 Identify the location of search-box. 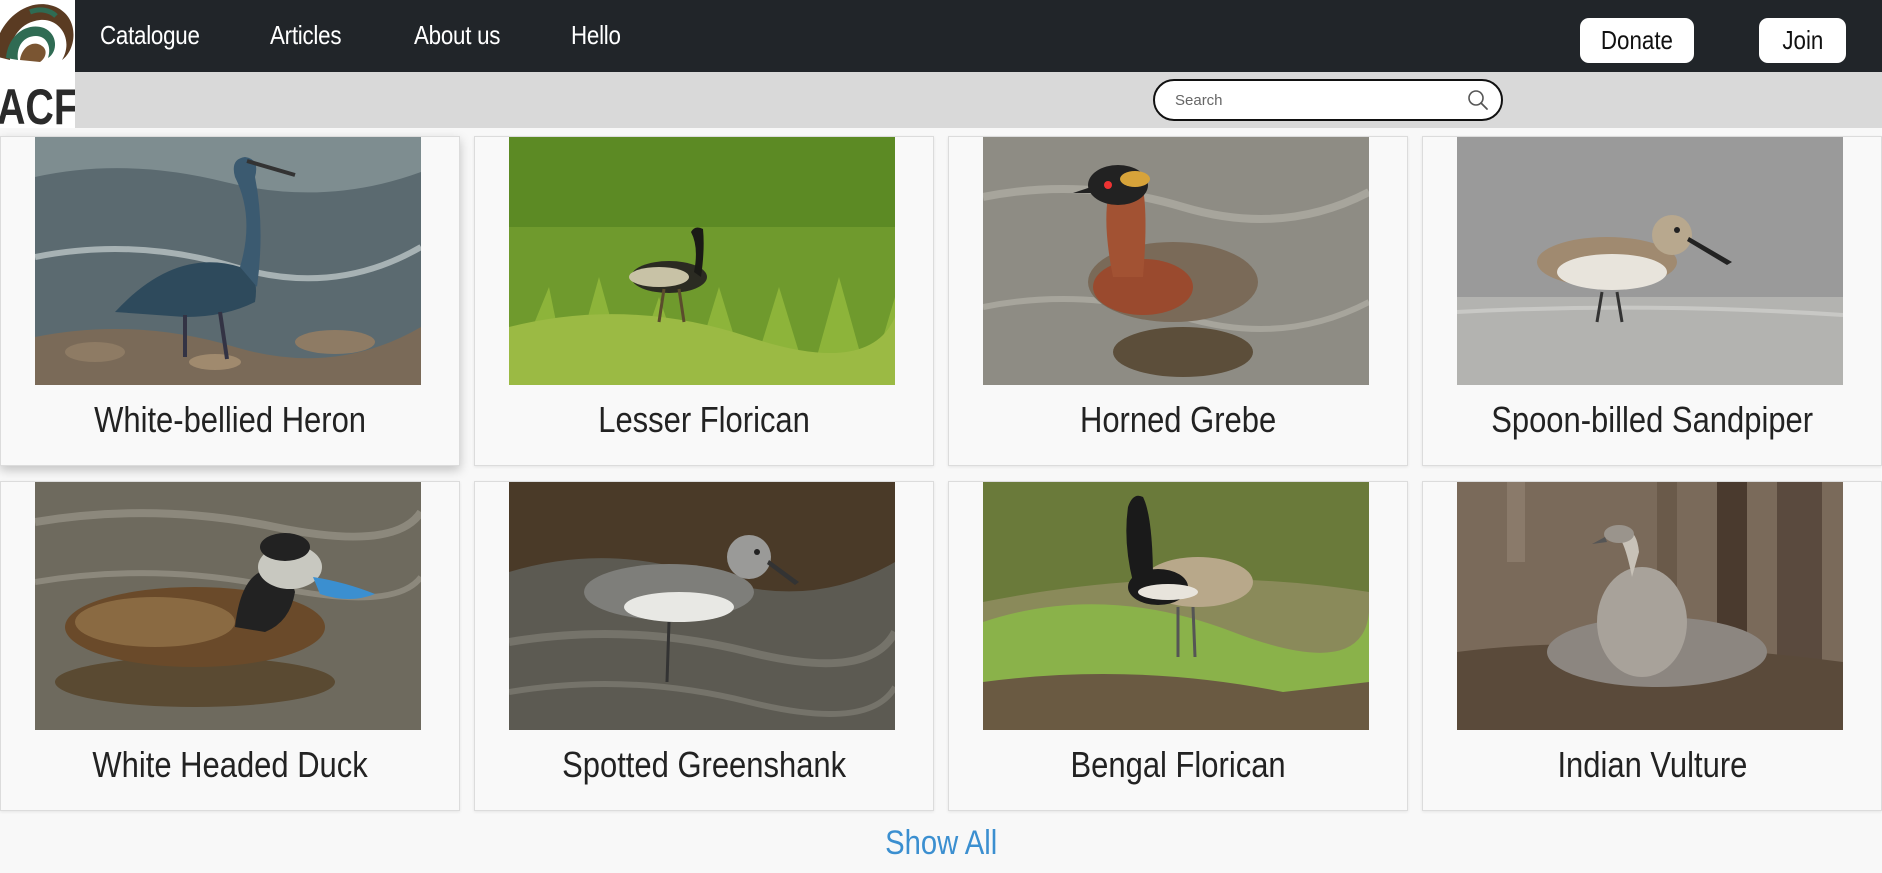
(1328, 100).